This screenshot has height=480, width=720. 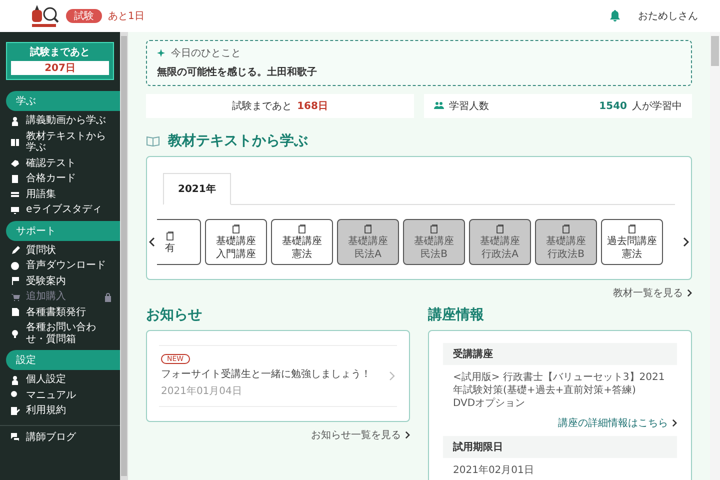 What do you see at coordinates (434, 254) in the screenshot?
I see `subject-name: 民法B` at bounding box center [434, 254].